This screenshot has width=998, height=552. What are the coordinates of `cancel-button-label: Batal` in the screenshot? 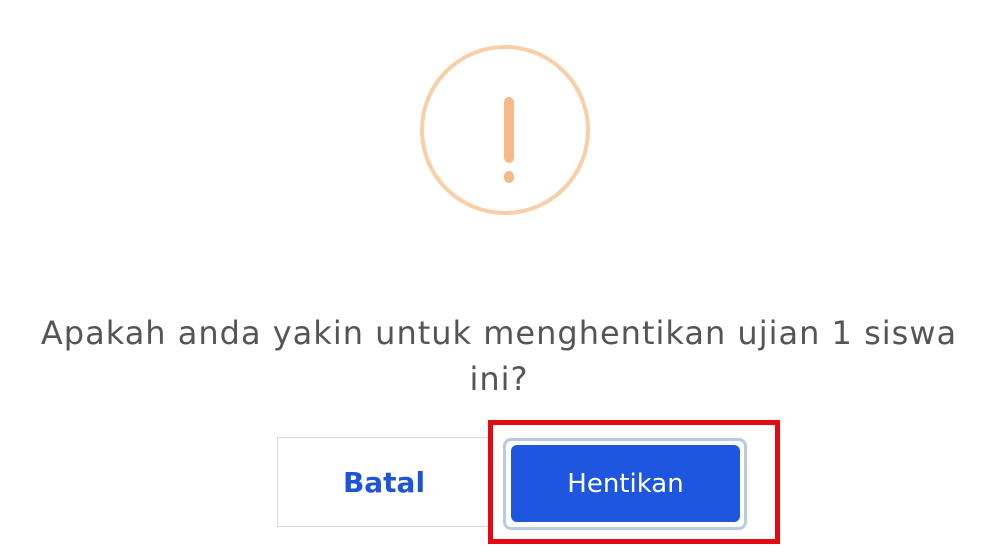 It's located at (384, 482).